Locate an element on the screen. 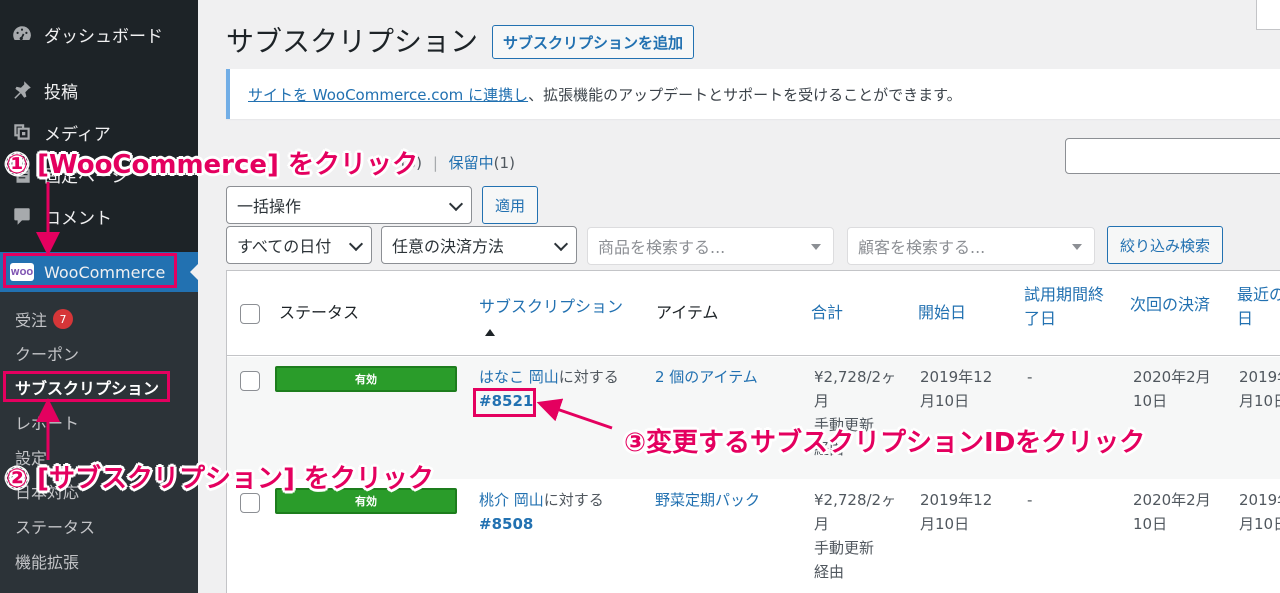 The image size is (1280, 593). submenu-label: 受注 is located at coordinates (31, 320).